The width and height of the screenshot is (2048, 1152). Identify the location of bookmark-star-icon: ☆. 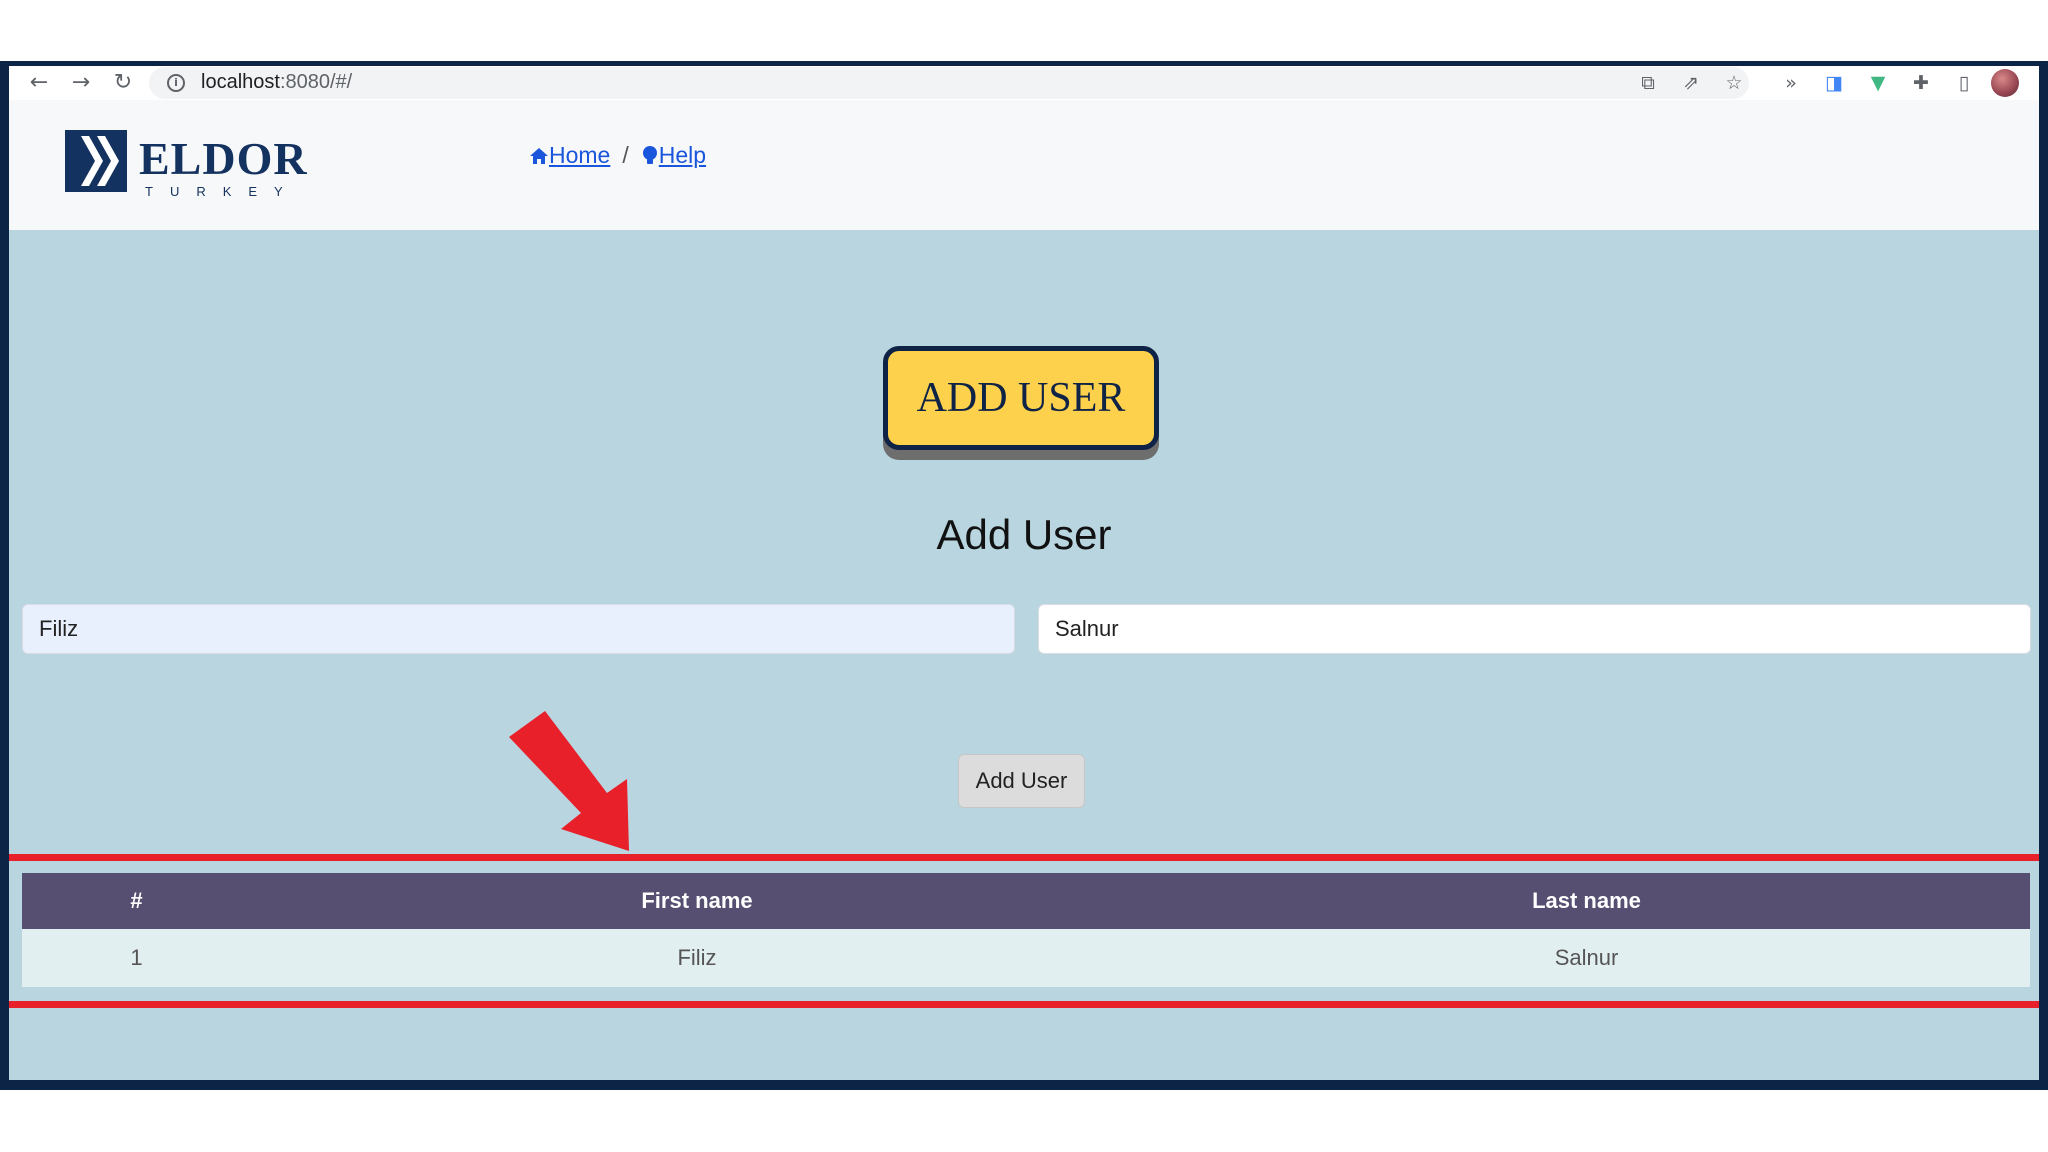
(1734, 83).